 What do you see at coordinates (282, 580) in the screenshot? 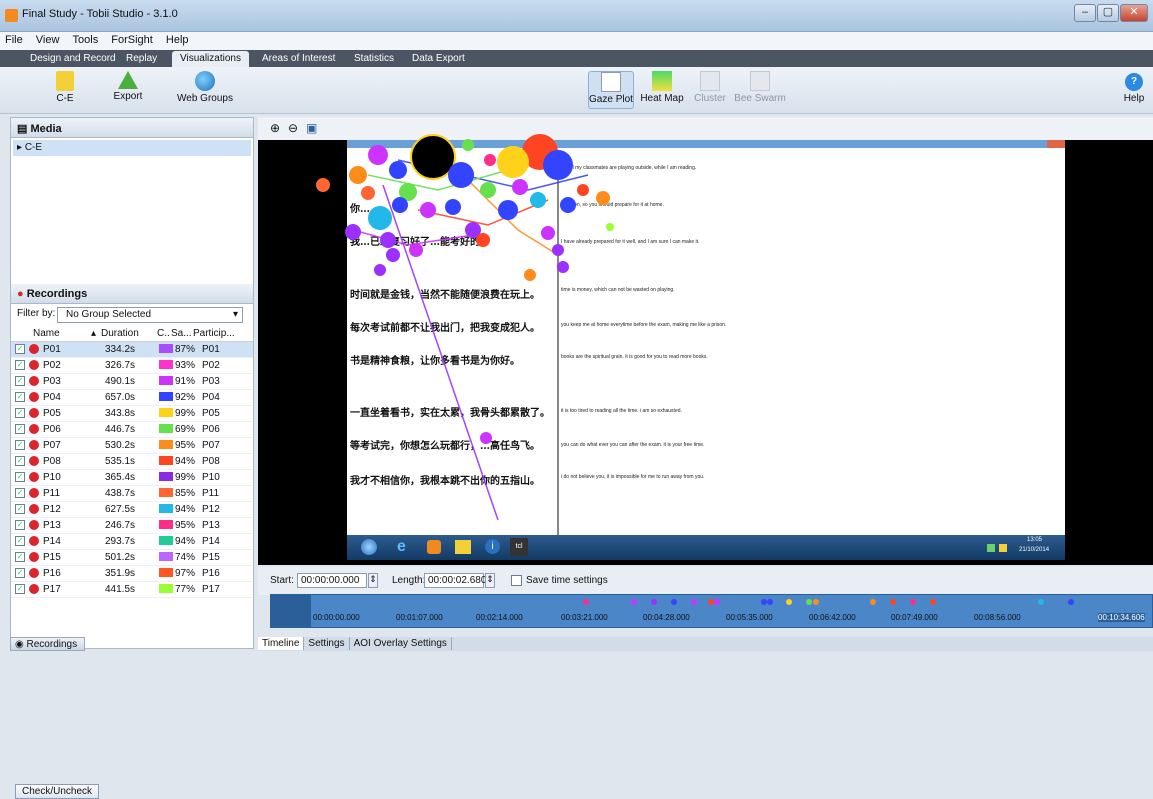
I see `start-label: Start:` at bounding box center [282, 580].